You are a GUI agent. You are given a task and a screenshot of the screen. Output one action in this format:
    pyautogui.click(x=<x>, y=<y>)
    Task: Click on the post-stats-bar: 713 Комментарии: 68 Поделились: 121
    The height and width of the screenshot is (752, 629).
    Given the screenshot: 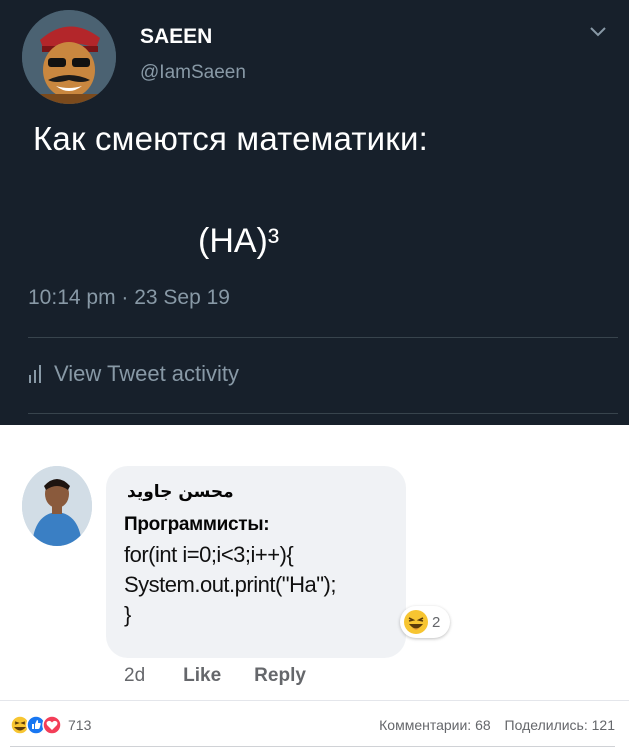 What is the action you would take?
    pyautogui.click(x=312, y=725)
    